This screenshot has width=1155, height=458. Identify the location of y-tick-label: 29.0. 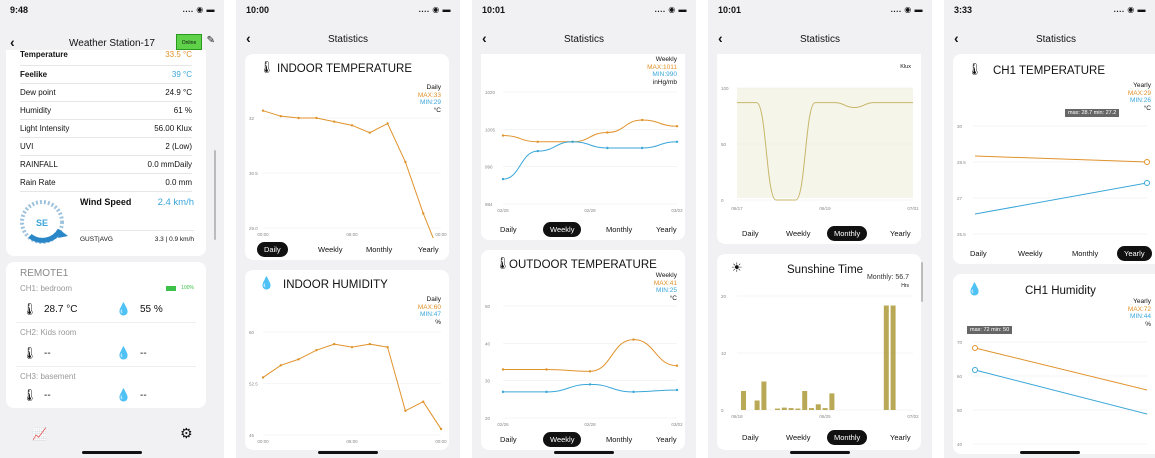
(253, 228).